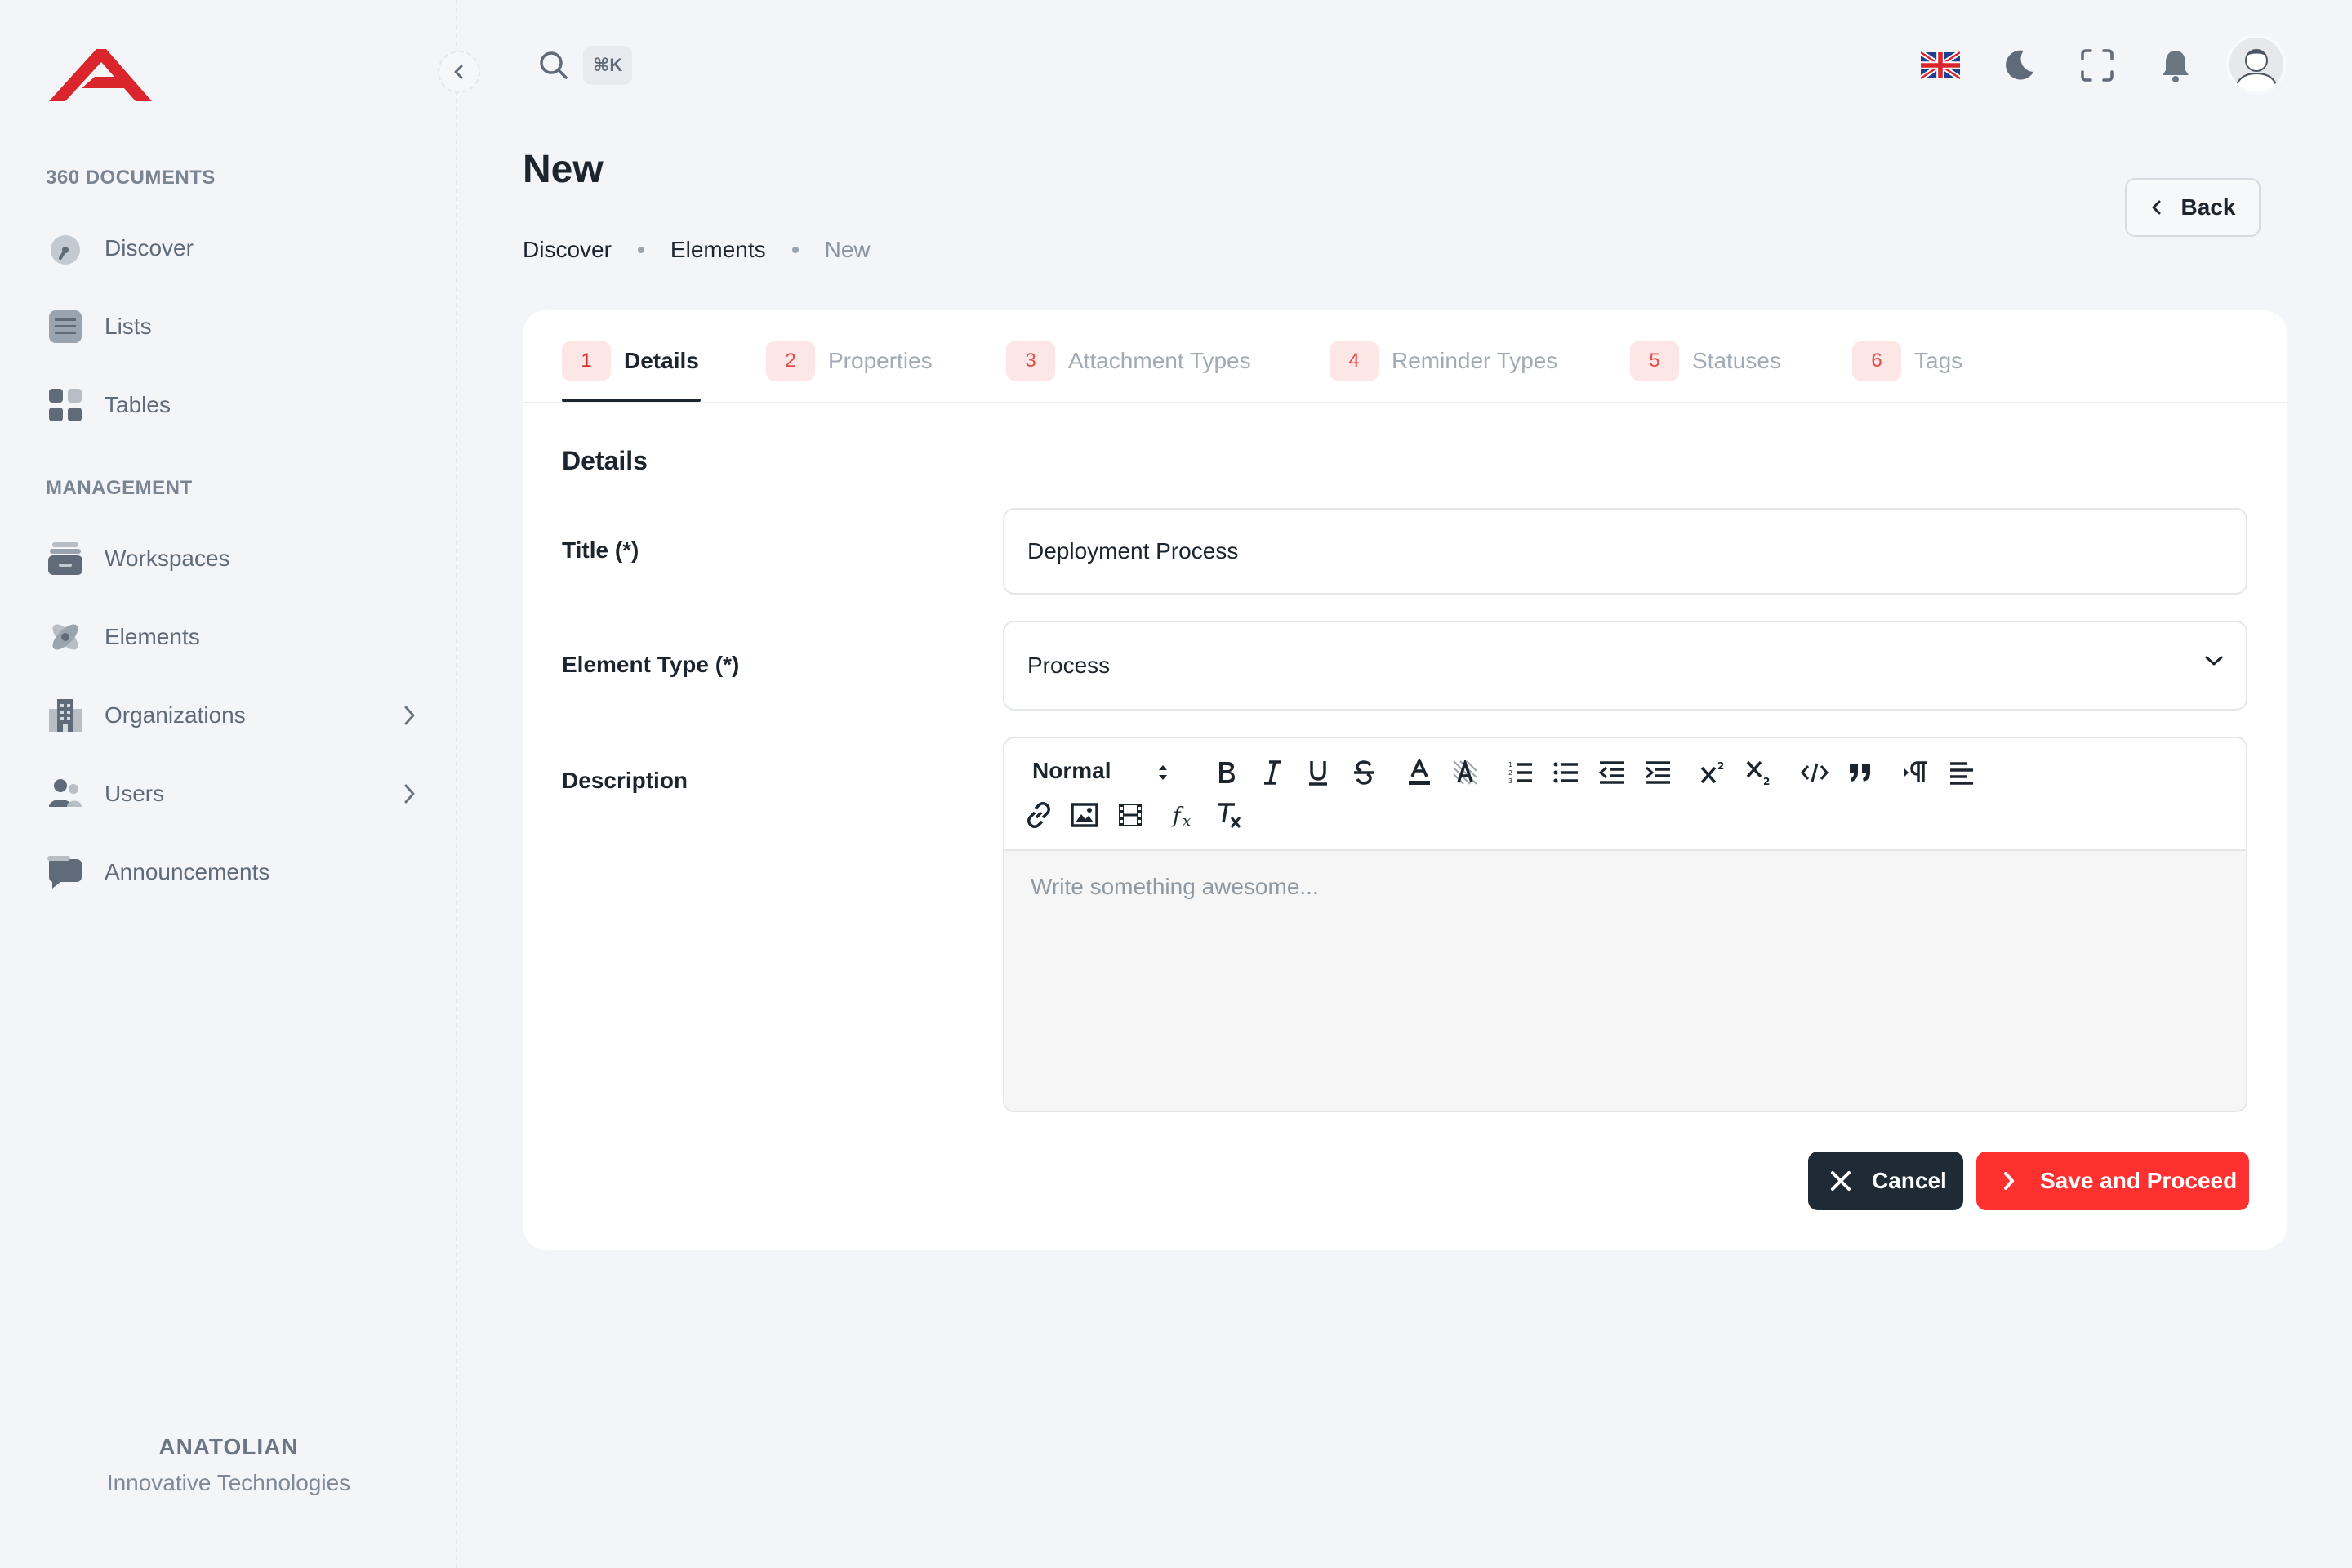  Describe the element at coordinates (1069, 665) in the screenshot. I see `element-type-value: Process` at that location.